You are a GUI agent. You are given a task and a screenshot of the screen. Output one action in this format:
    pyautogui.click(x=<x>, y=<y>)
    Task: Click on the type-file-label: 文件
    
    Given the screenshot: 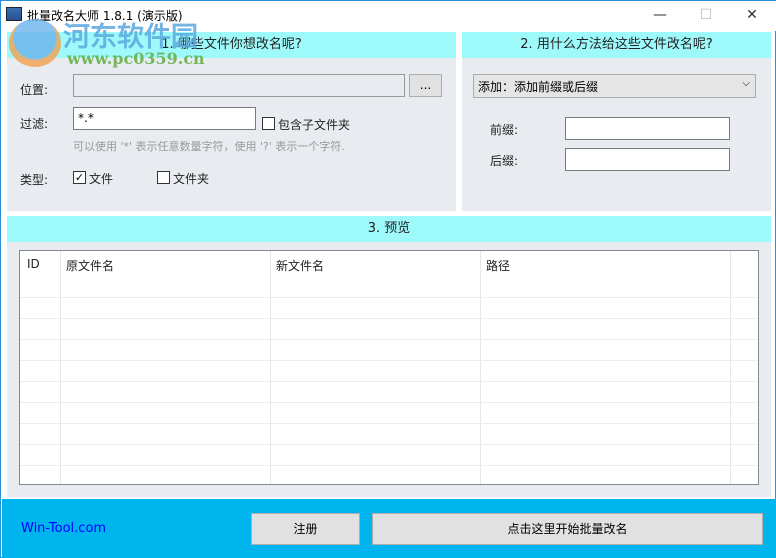 What is the action you would take?
    pyautogui.click(x=101, y=178)
    